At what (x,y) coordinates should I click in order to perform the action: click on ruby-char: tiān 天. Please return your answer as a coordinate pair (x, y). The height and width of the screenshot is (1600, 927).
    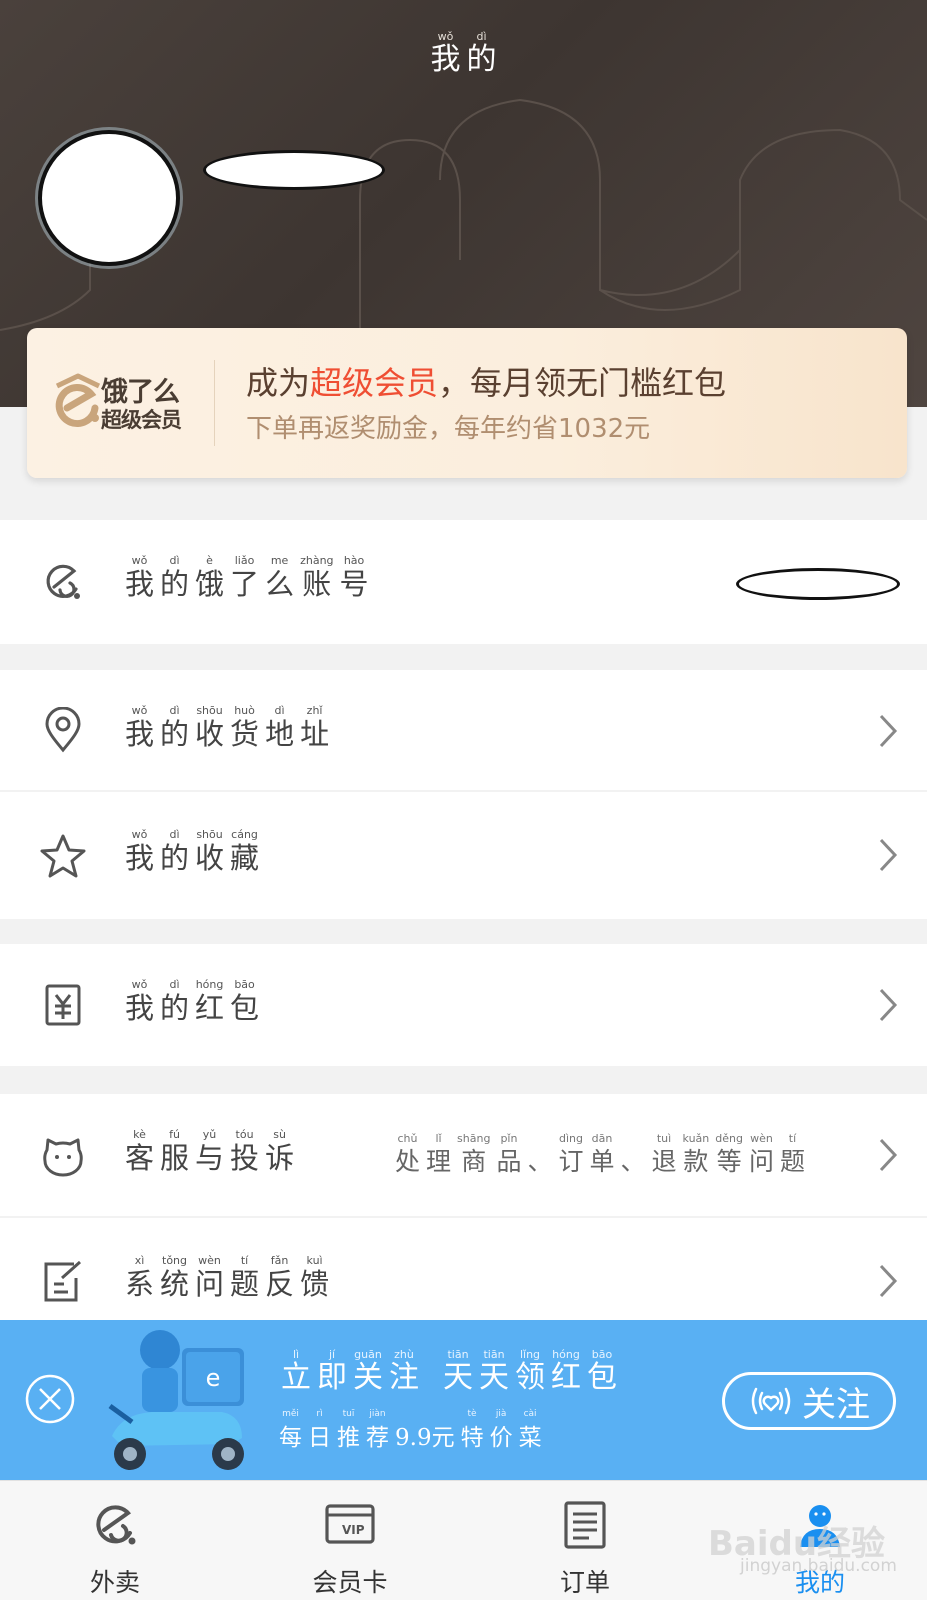
    Looking at the image, I should click on (494, 1371).